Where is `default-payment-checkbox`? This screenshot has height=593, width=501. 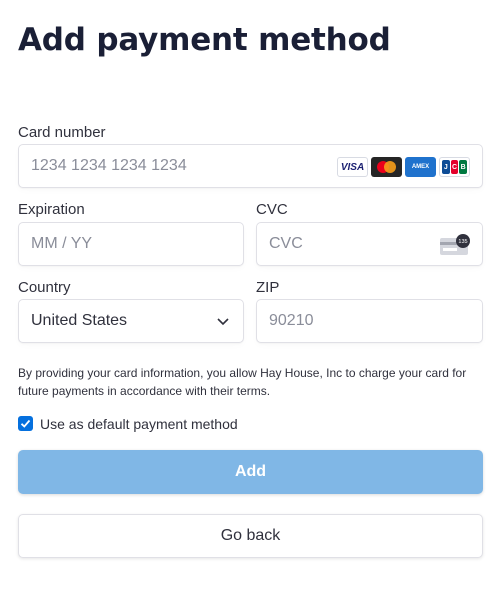
default-payment-checkbox is located at coordinates (25, 423).